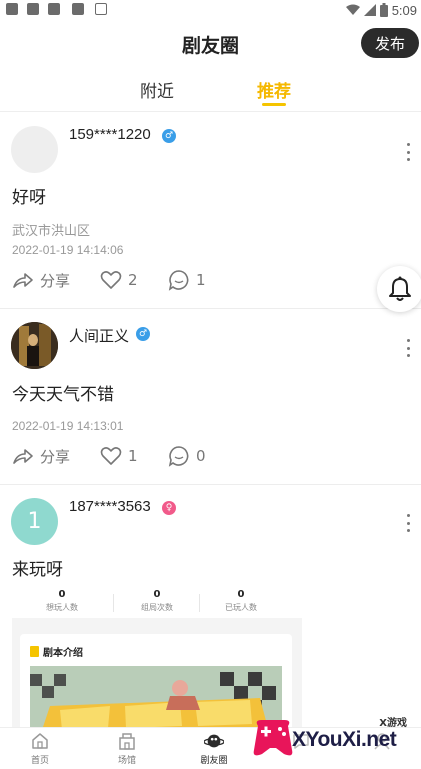  What do you see at coordinates (68, 426) in the screenshot?
I see `post-time: 2022-01-19 14:13:01` at bounding box center [68, 426].